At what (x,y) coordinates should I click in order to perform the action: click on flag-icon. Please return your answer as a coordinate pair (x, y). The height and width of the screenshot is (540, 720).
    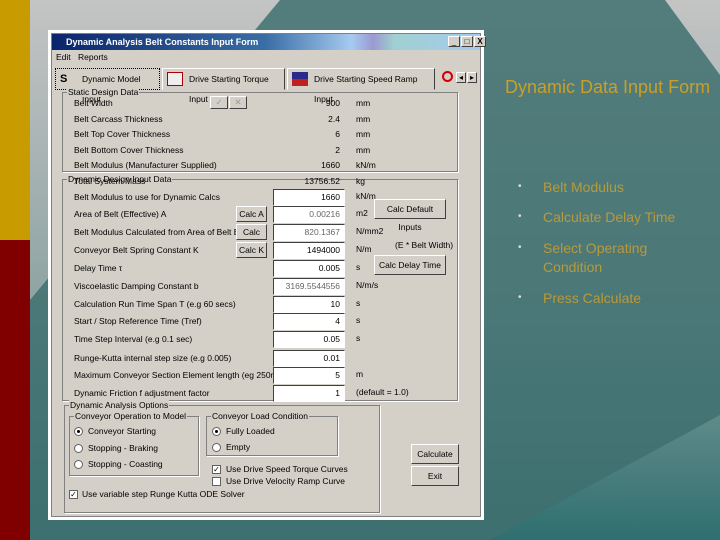
    Looking at the image, I should click on (300, 79).